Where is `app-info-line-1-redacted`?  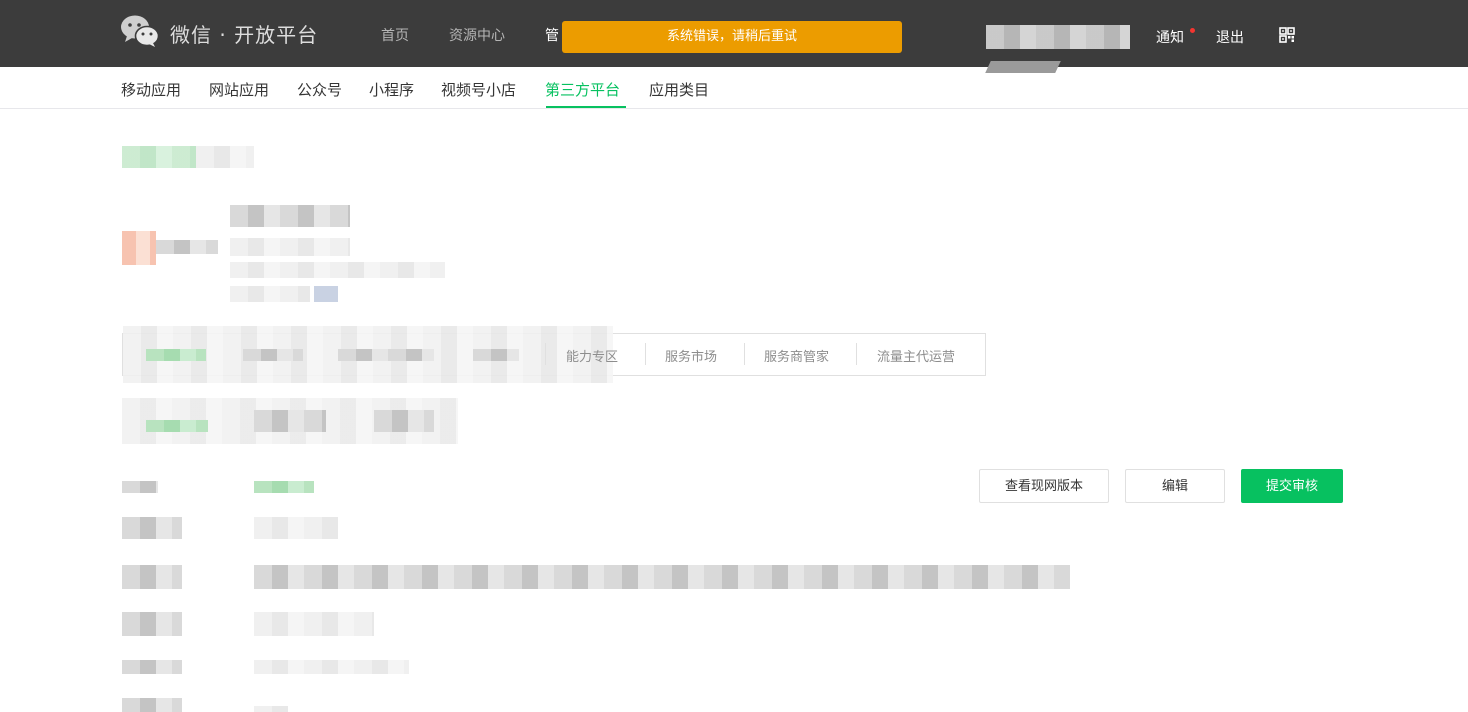
app-info-line-1-redacted is located at coordinates (290, 247).